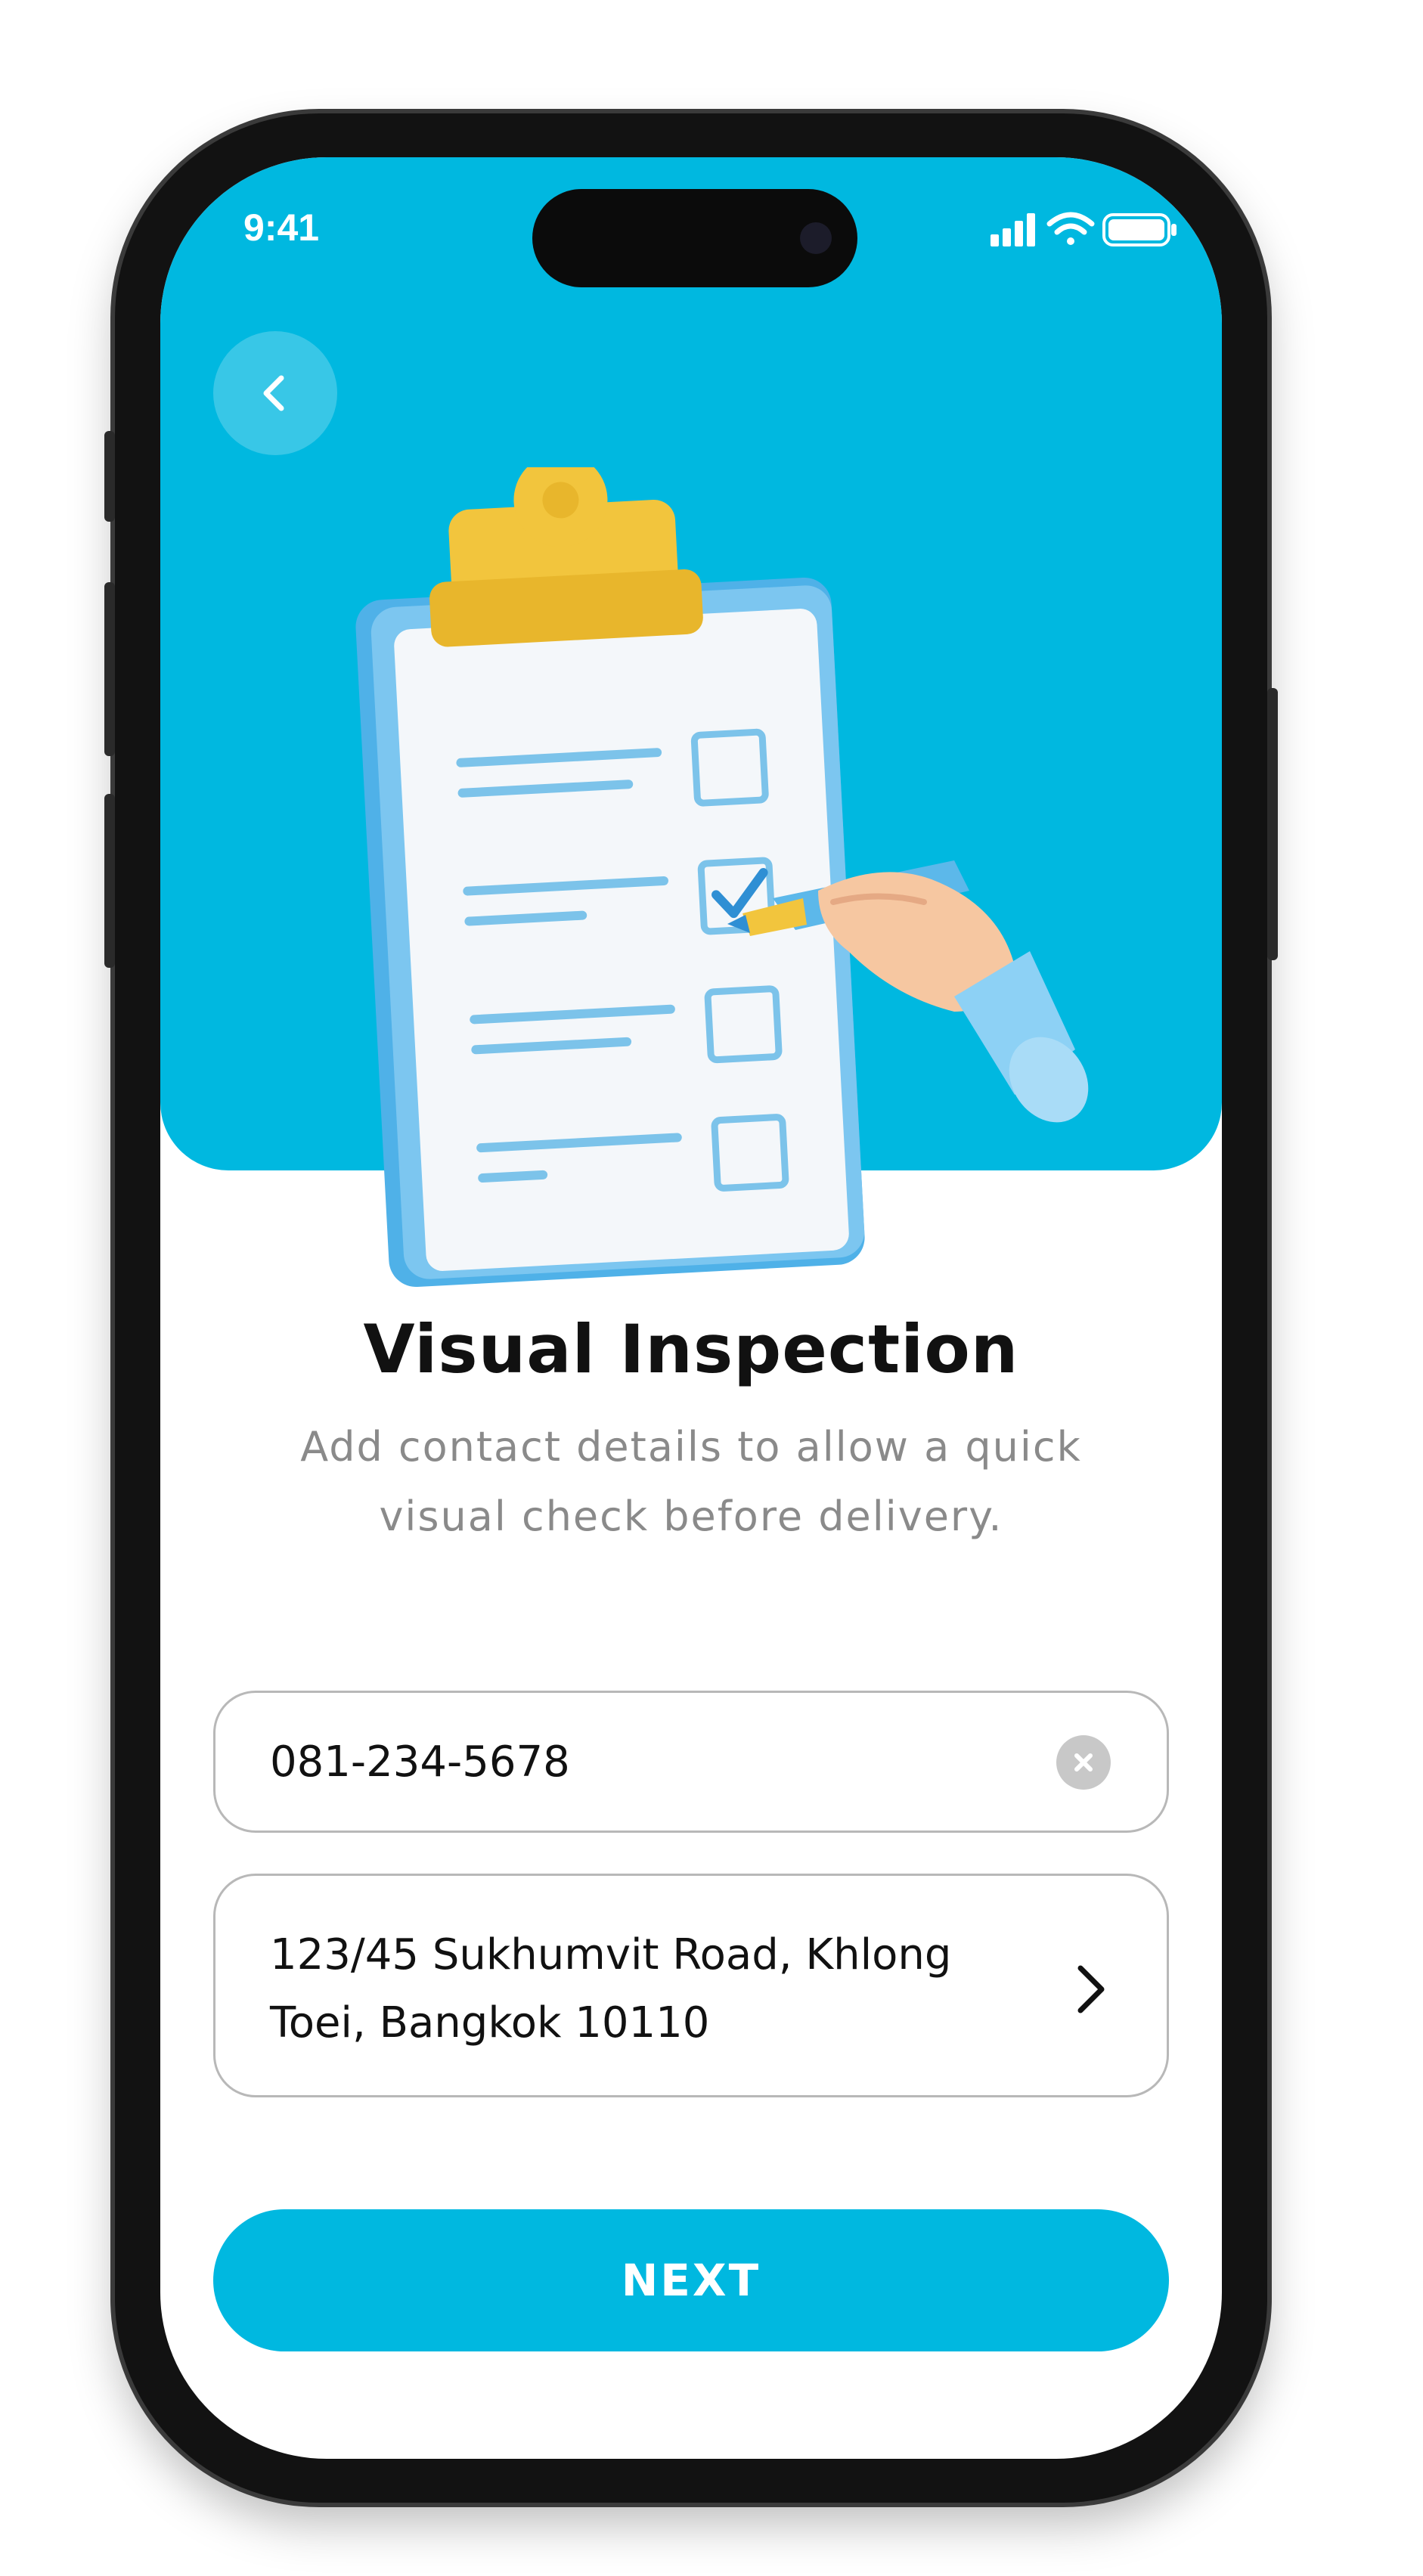 The width and height of the screenshot is (1423, 2576). I want to click on clipboard-icon, so click(610, 877).